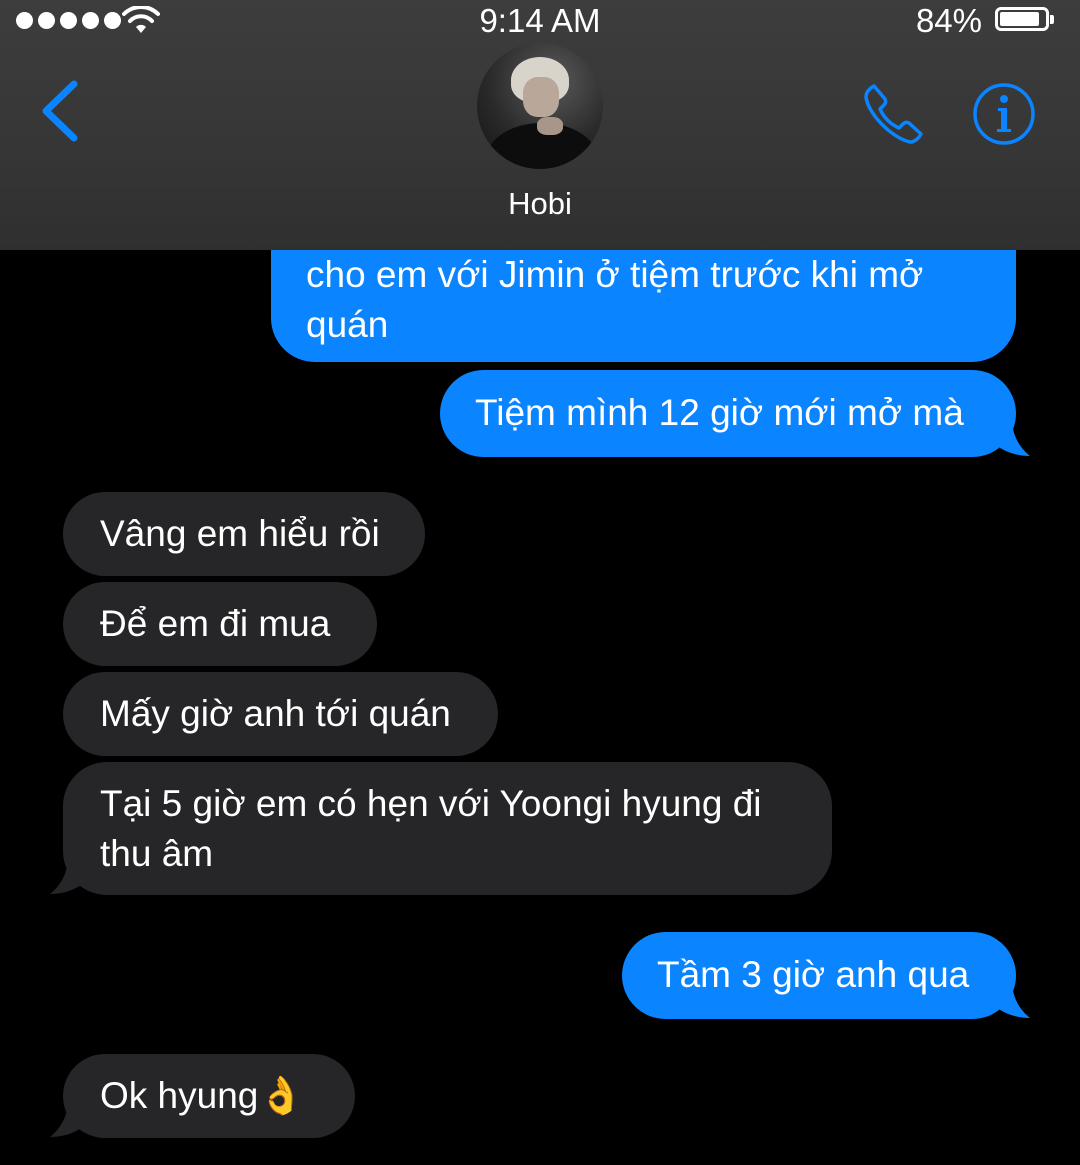  Describe the element at coordinates (431, 803) in the screenshot. I see `message-text-line: Tại 5 giờ em có hẹn với Yoongi hyung đi` at that location.